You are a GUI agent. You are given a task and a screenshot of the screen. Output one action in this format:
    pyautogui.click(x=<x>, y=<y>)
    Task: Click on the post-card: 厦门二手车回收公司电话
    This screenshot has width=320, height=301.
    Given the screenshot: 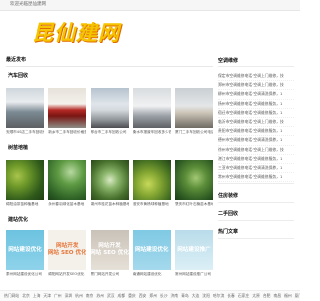 What is the action you would take?
    pyautogui.click(x=194, y=118)
    